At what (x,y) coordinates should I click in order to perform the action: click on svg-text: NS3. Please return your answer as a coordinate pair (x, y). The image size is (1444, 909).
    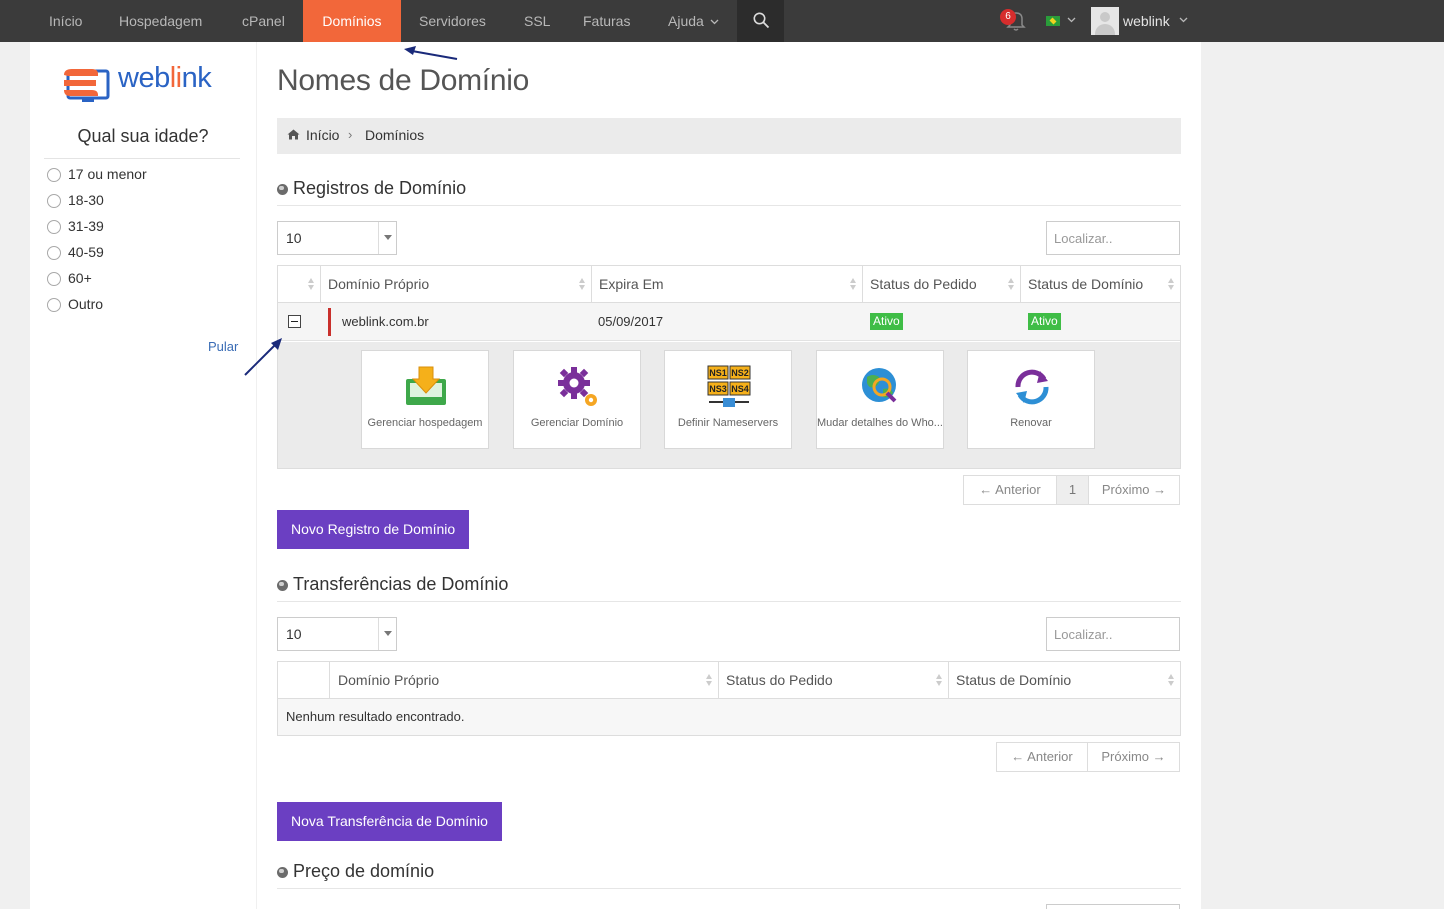
    Looking at the image, I should click on (718, 389).